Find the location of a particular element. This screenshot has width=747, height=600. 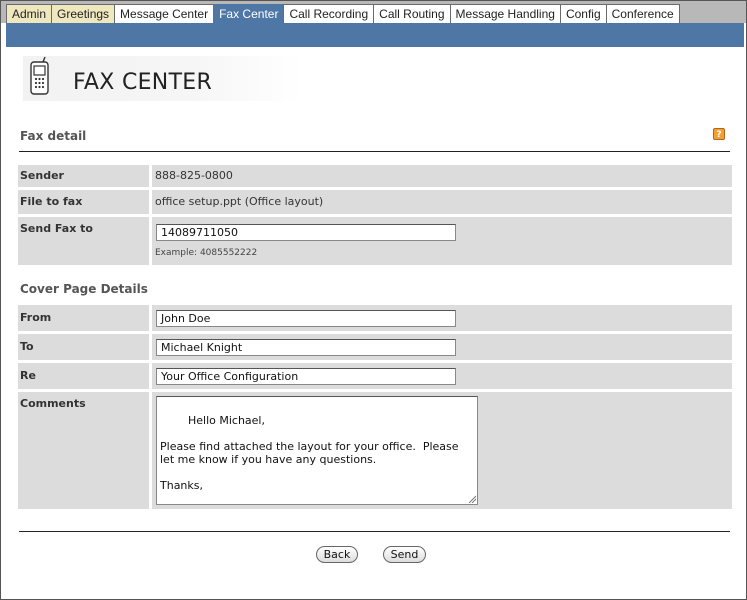

tab-message-center: Message Center is located at coordinates (164, 13).